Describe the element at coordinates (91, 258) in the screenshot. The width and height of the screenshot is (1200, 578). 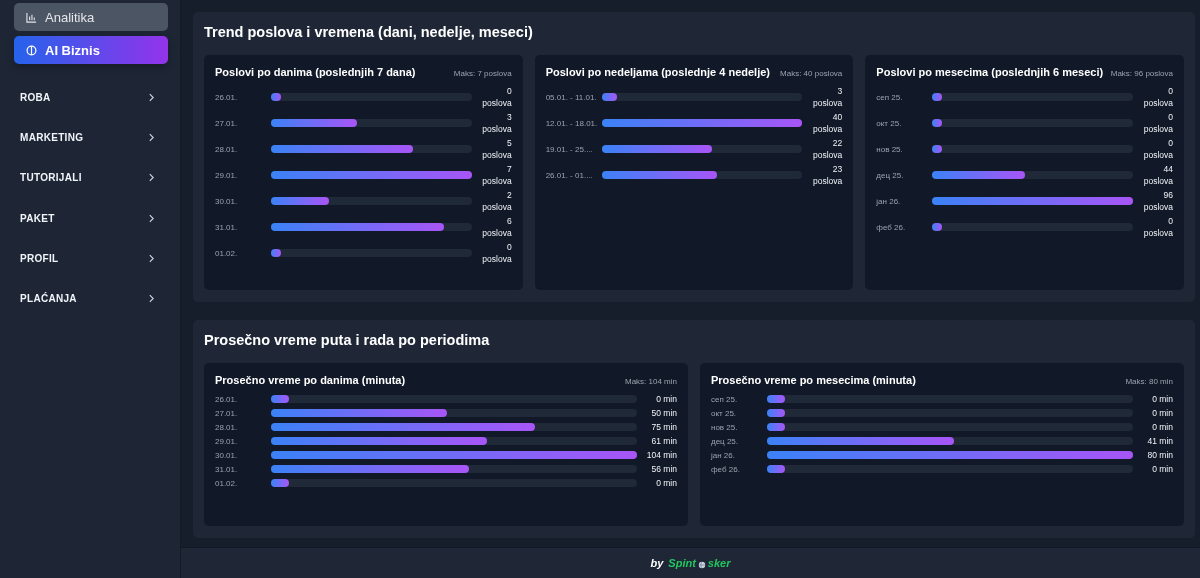
I see `sidebar-item: PROFIL` at that location.